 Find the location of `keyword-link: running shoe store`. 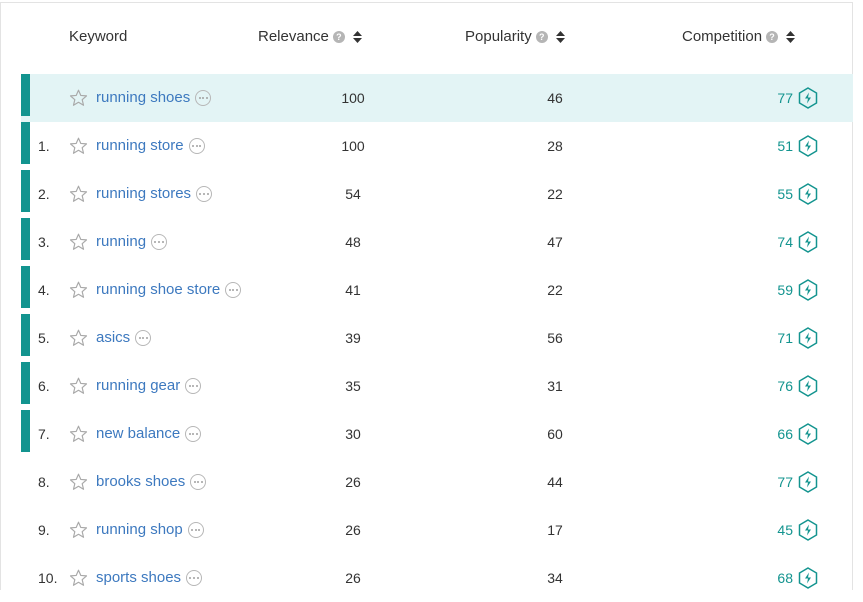

keyword-link: running shoe store is located at coordinates (169, 289).